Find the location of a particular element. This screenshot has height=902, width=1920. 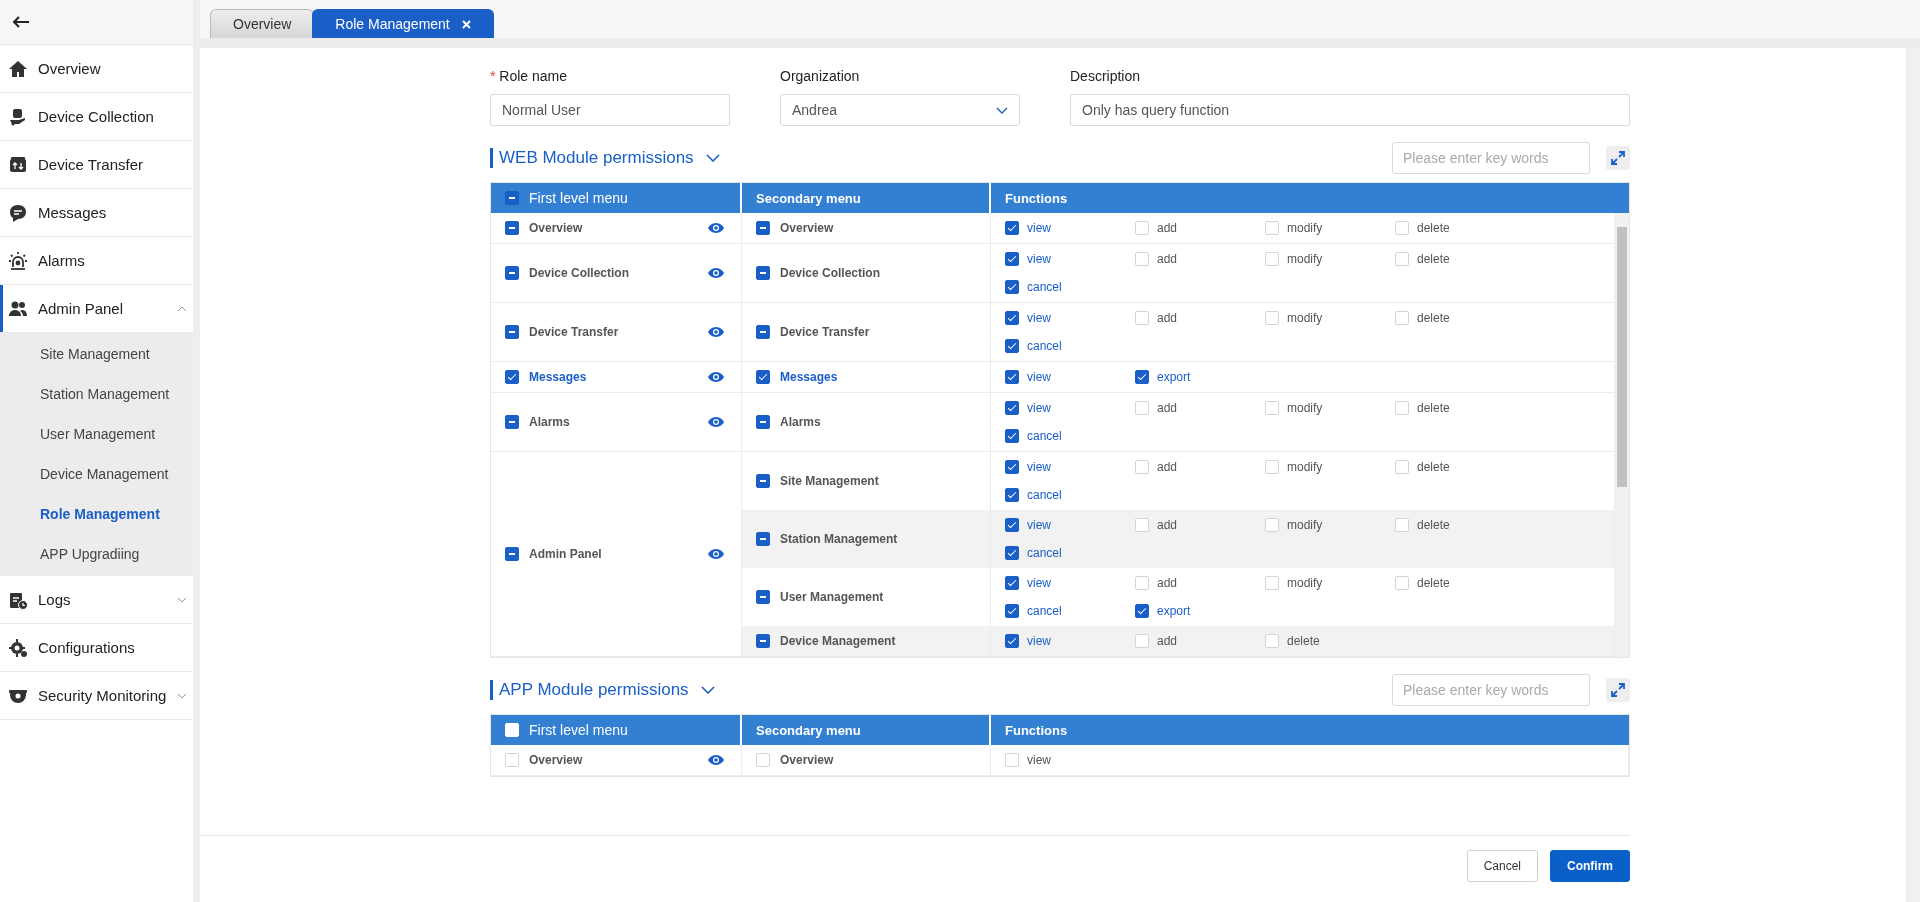

column-header: Secondary menu is located at coordinates (866, 198).